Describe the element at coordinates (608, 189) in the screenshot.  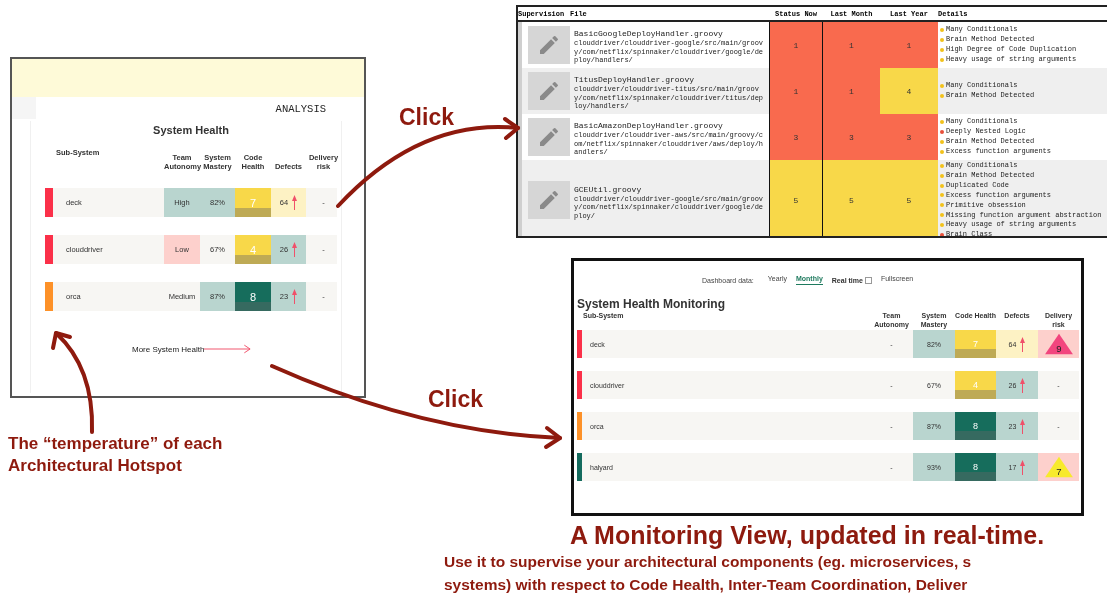
I see `file-name: GCEUtil.groovy` at that location.